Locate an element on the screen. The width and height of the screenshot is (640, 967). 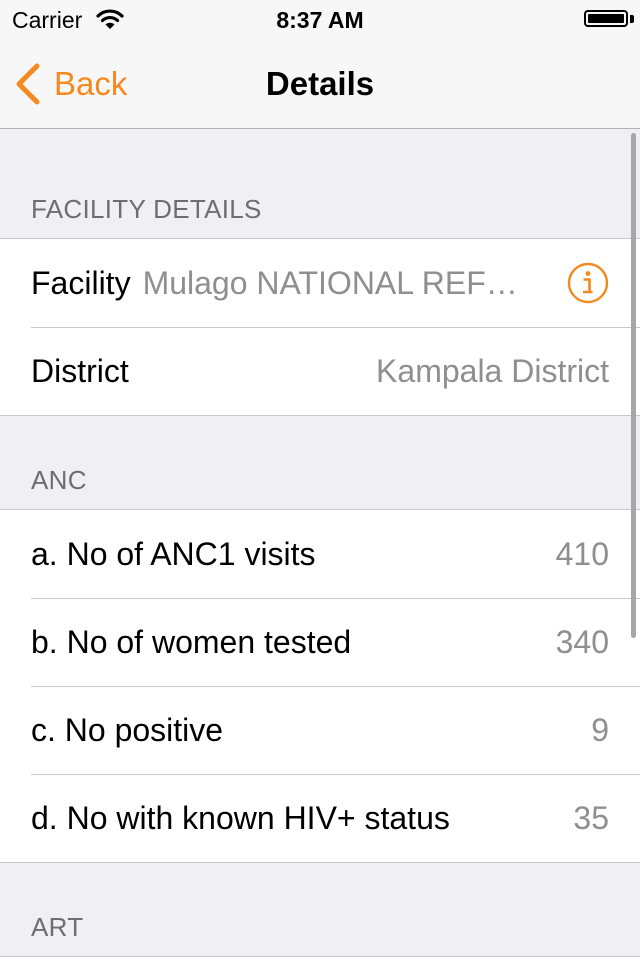
list-item: c. No positive 9 is located at coordinates (320, 730).